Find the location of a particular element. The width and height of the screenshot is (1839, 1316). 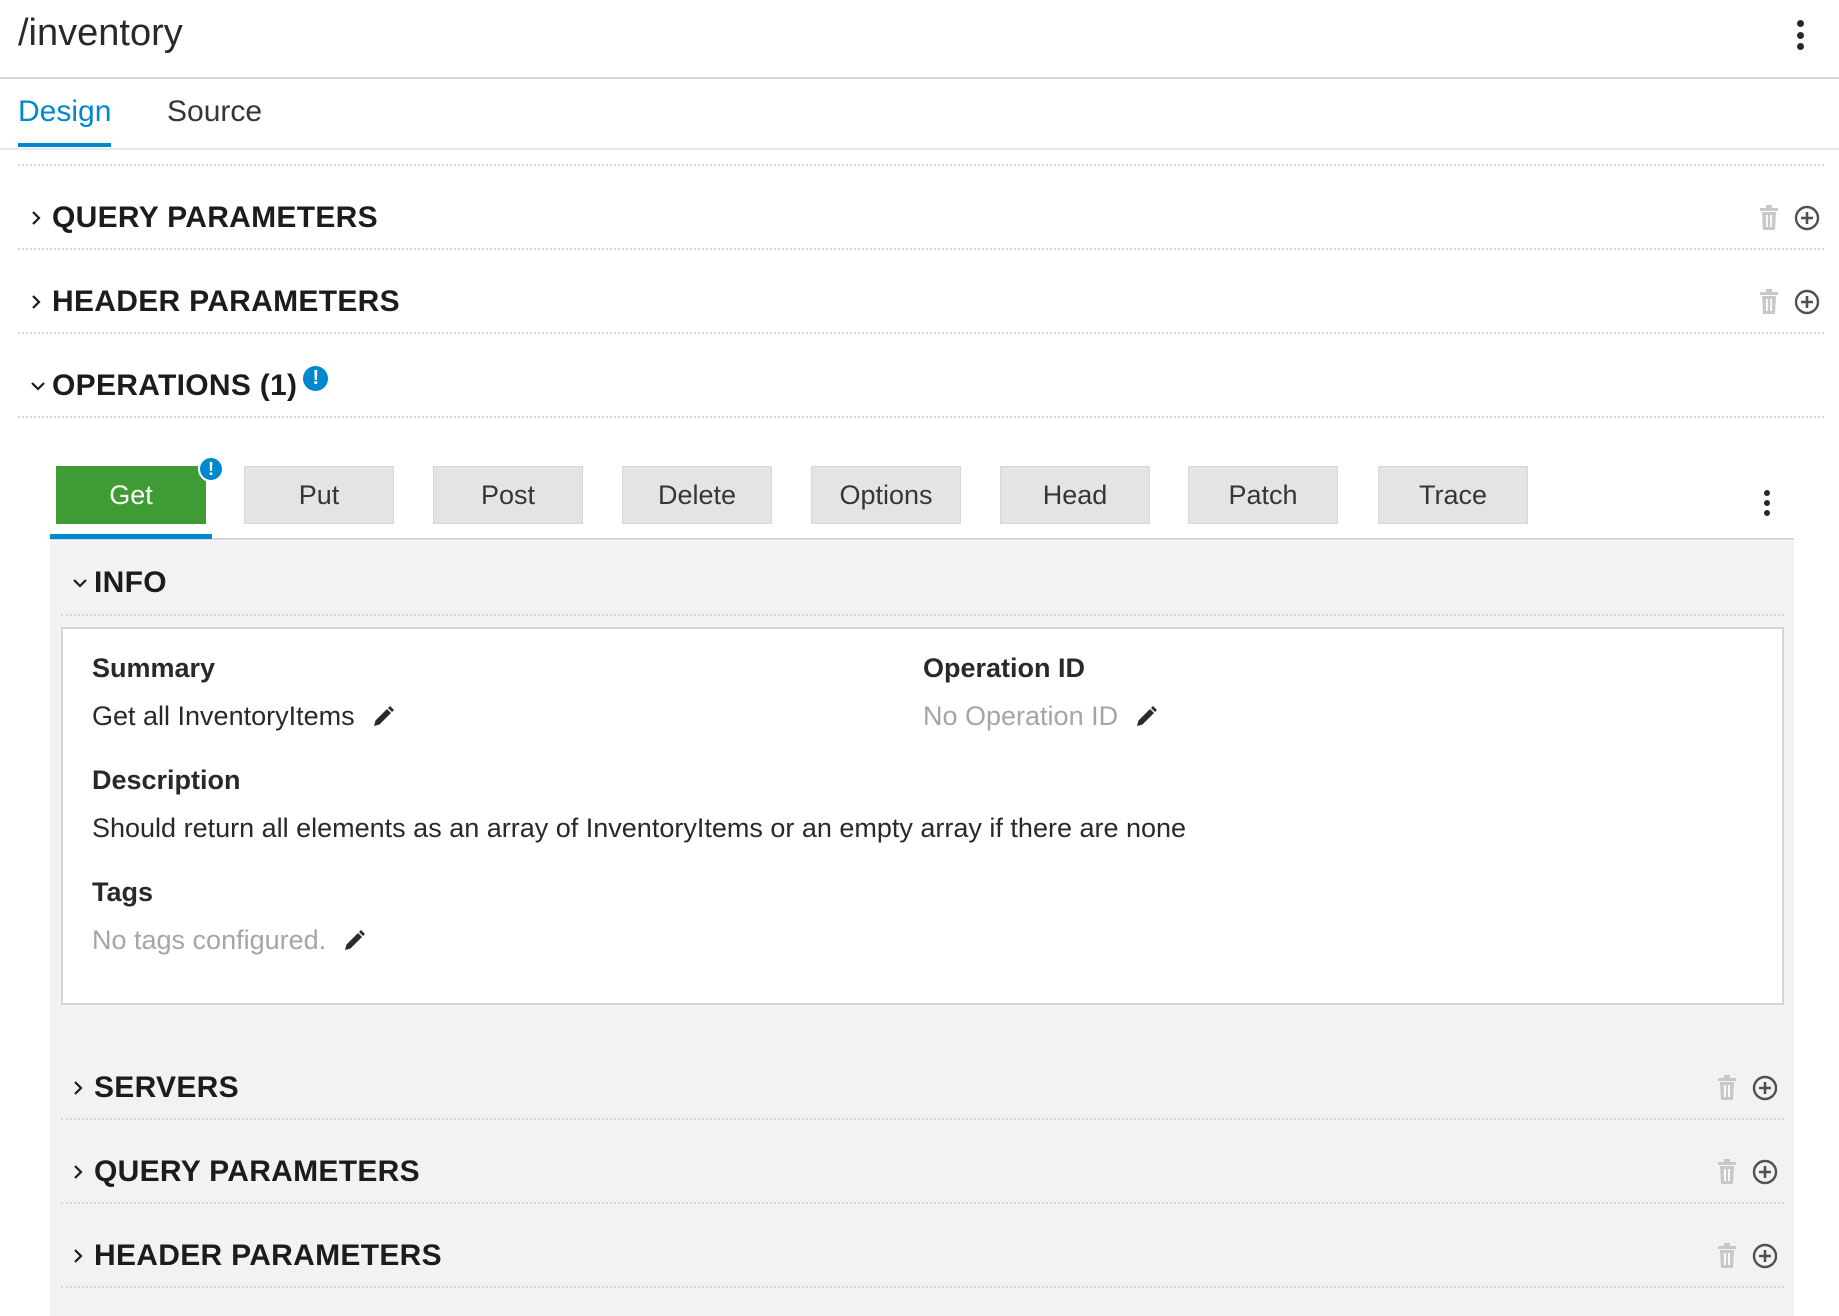

method-put-button: Put is located at coordinates (319, 495).